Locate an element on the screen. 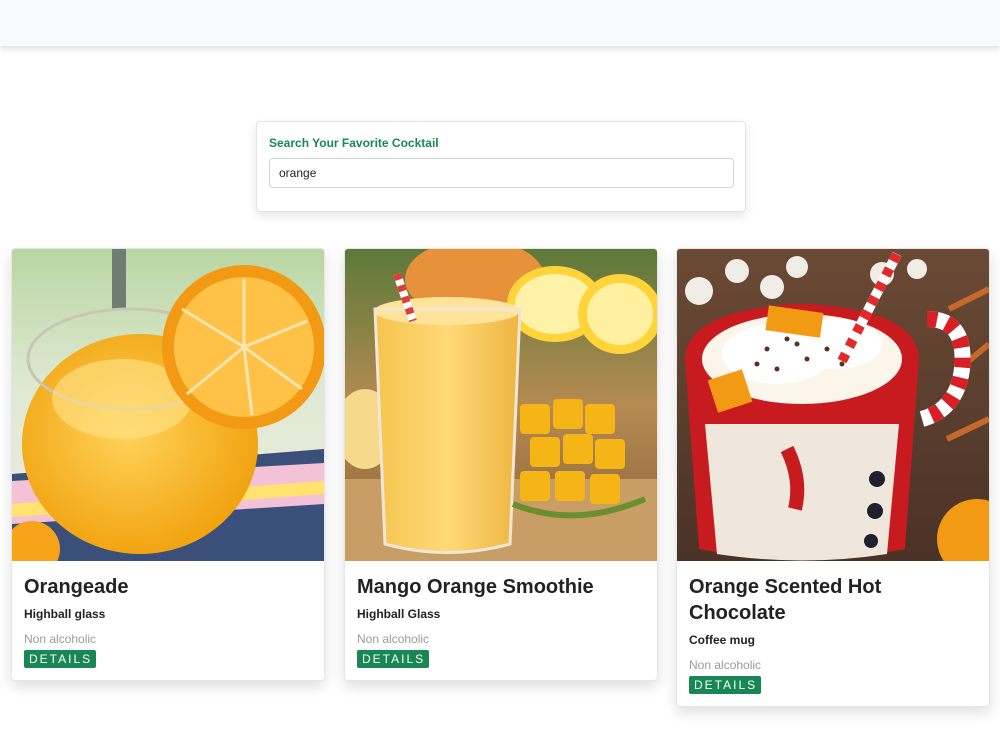  drink-name: Orangeade is located at coordinates (76, 587).